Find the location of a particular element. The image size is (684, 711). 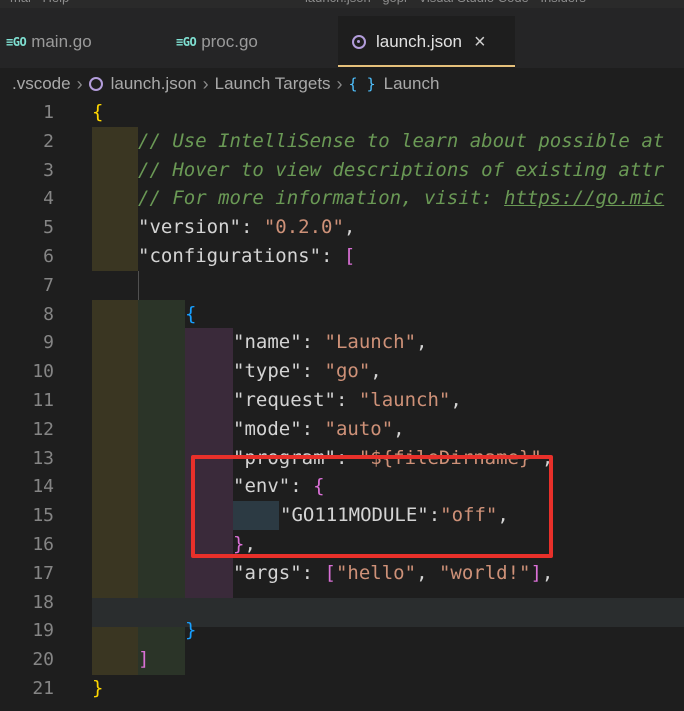

breadcrumb-item-launch: Launch is located at coordinates (412, 84).